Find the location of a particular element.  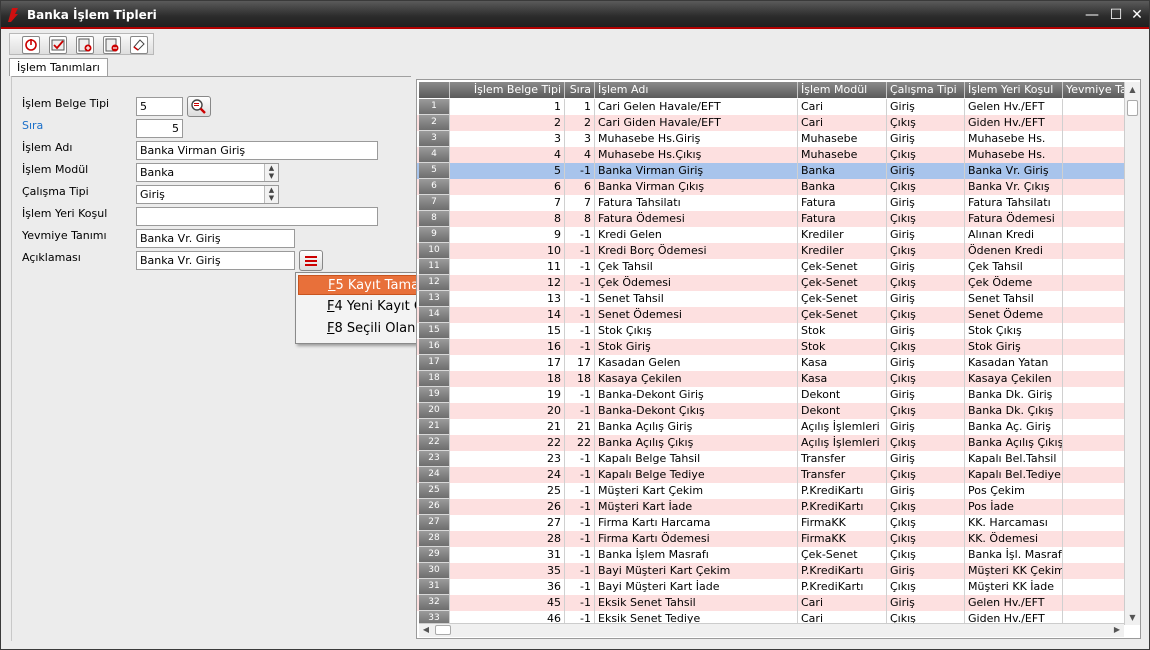

table-row: 11 11 -1 Çek Tahsil Çek-Senet Giriş Çek Tahsil is located at coordinates (770, 267).